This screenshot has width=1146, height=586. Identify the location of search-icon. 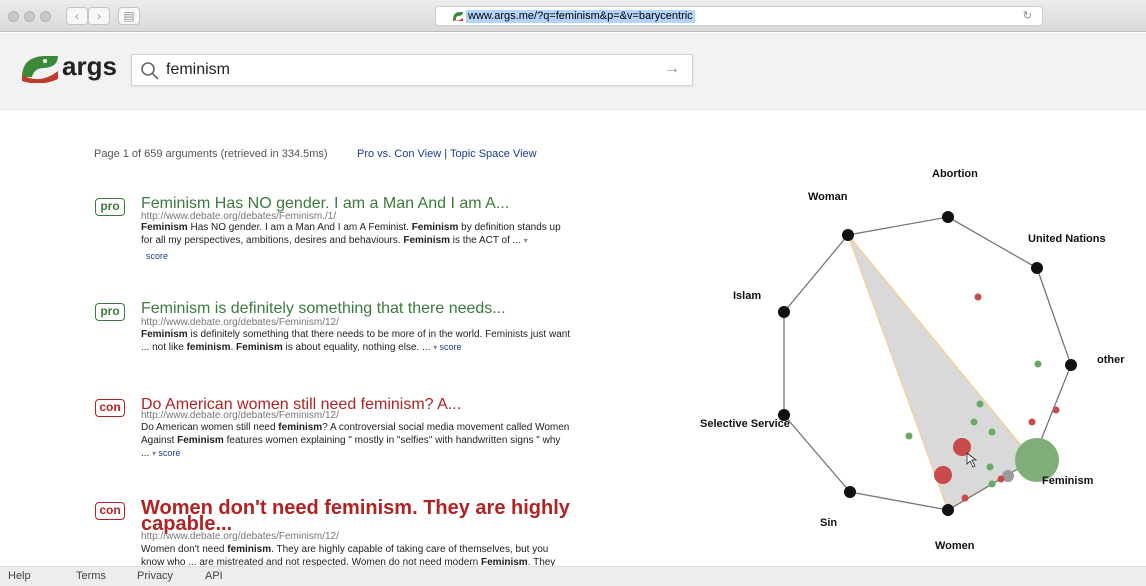
(150, 71).